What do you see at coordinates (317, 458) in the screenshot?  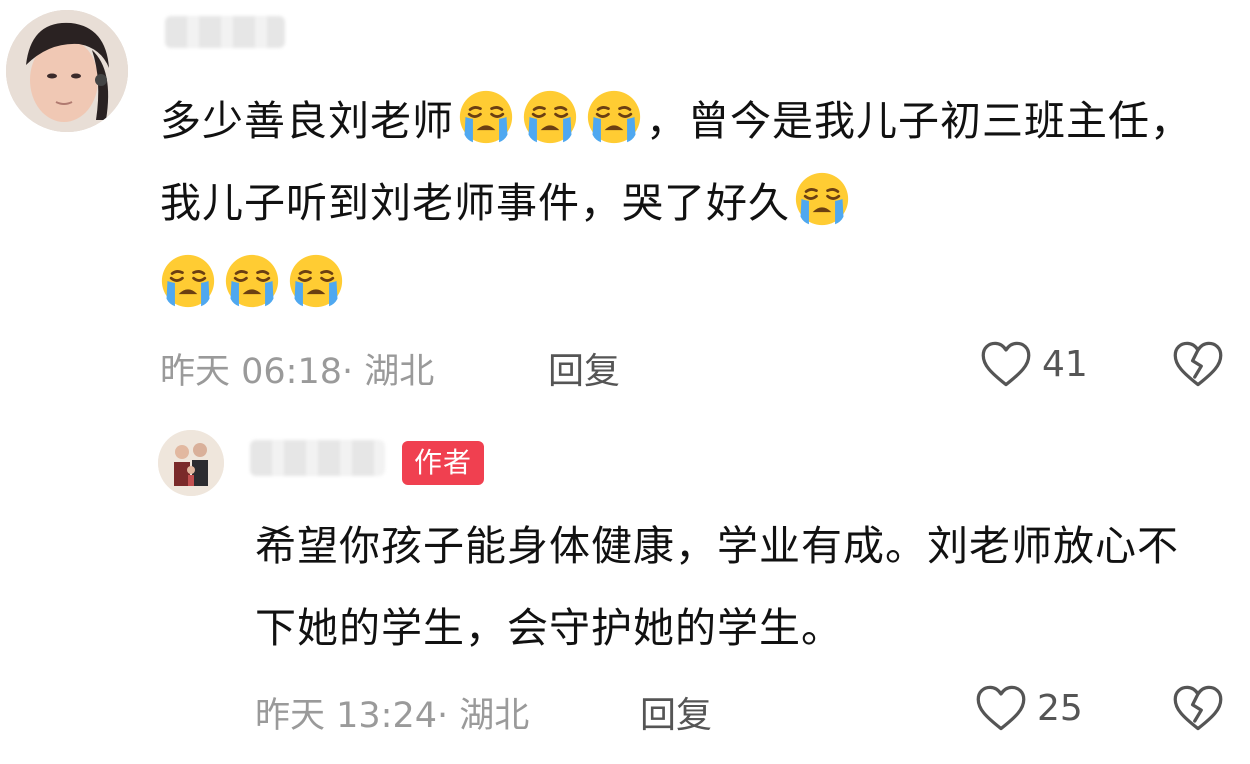 I see `author-username` at bounding box center [317, 458].